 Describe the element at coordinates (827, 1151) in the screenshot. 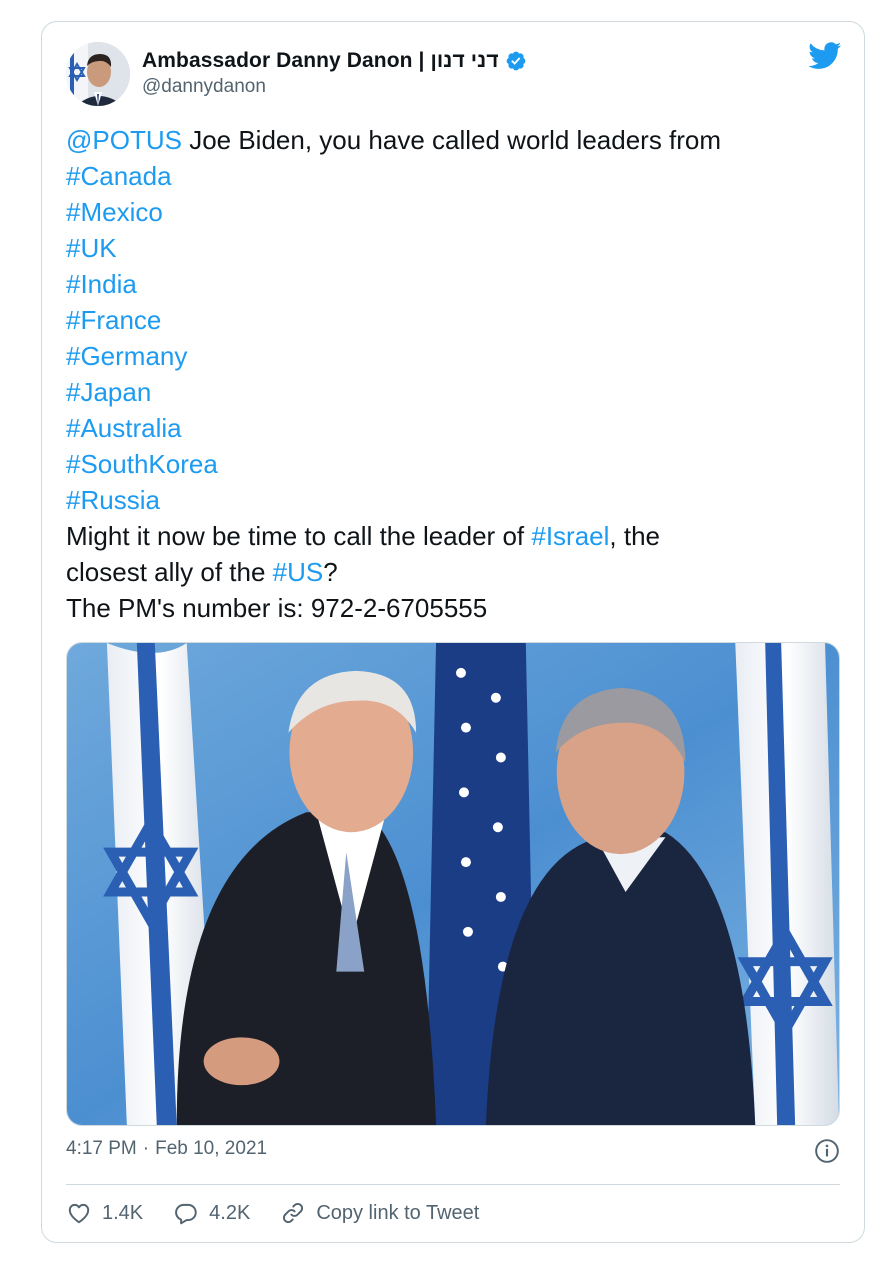

I see `info-icon` at that location.